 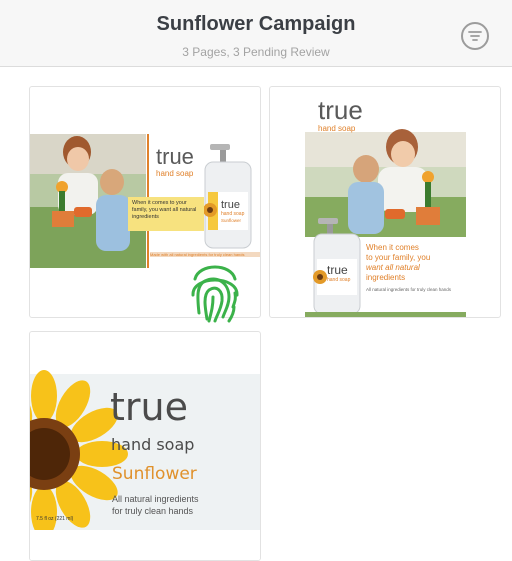 What do you see at coordinates (256, 52) in the screenshot?
I see `page-subtitle: 3 Pages, 3 Pending Review` at bounding box center [256, 52].